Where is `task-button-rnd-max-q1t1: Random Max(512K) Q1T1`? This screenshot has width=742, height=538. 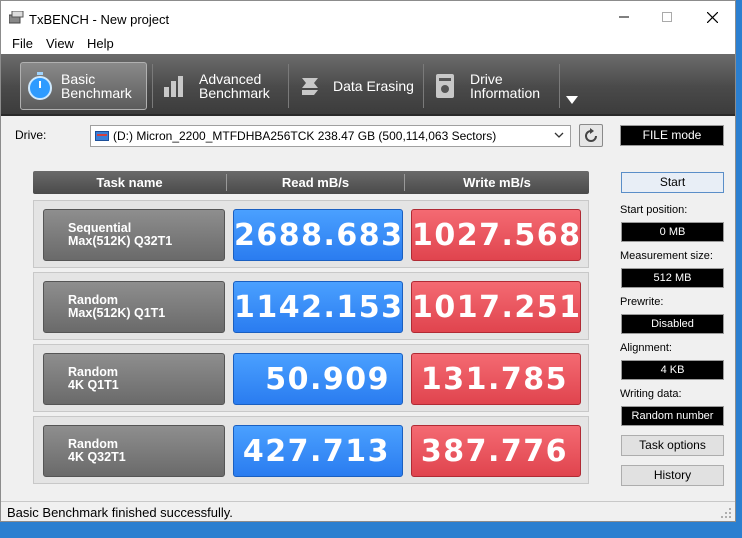 task-button-rnd-max-q1t1: Random Max(512K) Q1T1 is located at coordinates (134, 307).